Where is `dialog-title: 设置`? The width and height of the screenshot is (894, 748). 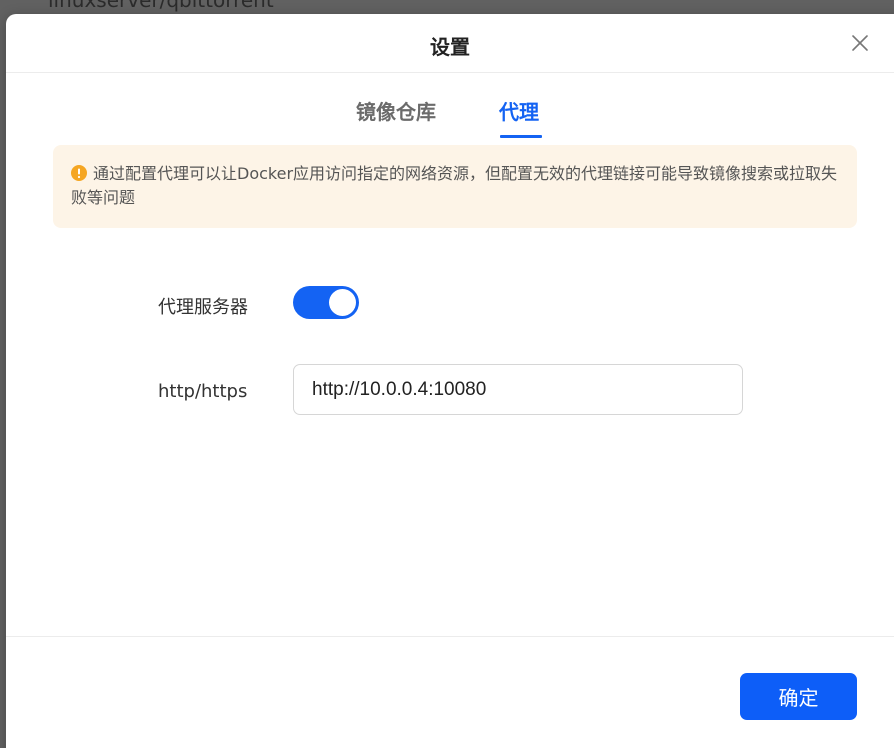 dialog-title: 设置 is located at coordinates (450, 47).